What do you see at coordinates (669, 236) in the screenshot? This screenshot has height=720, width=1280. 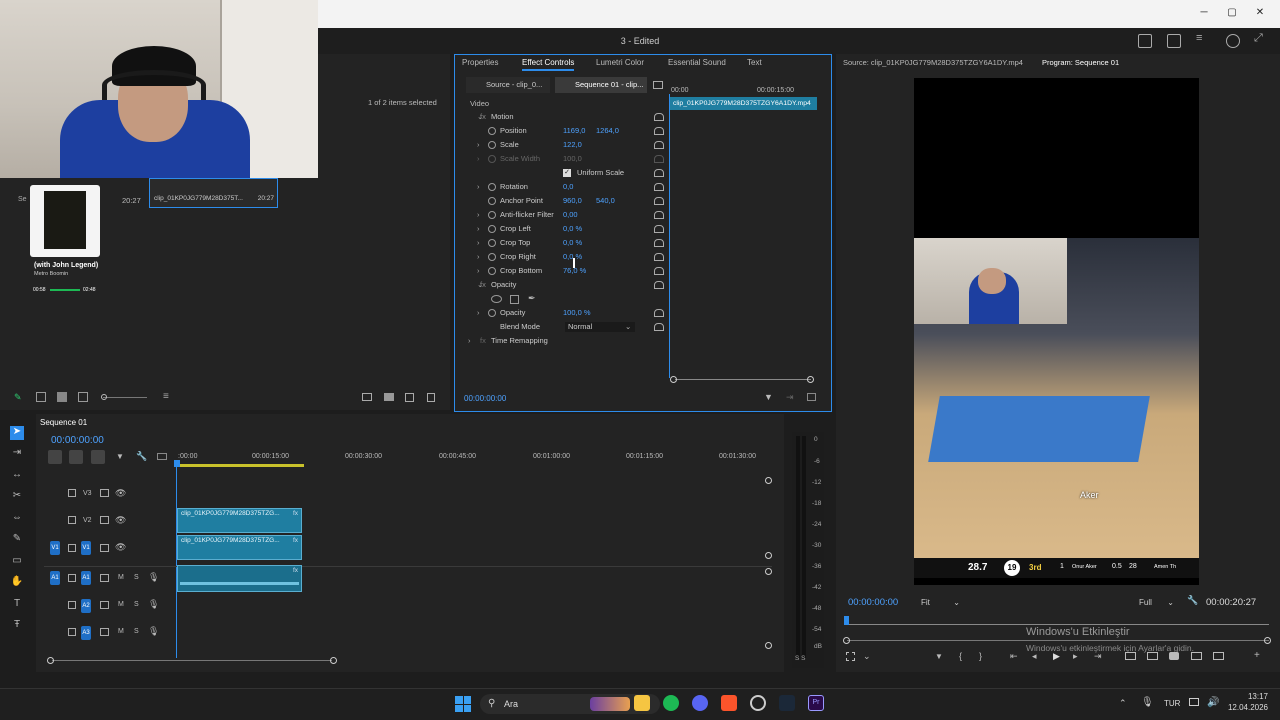 I see `ec-playhead` at bounding box center [669, 236].